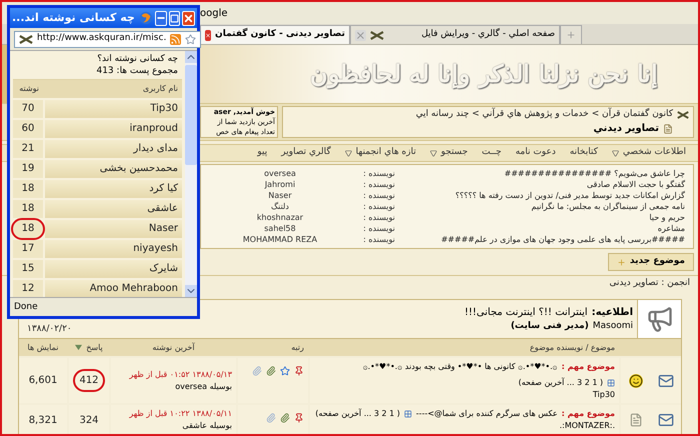 The width and height of the screenshot is (700, 436). What do you see at coordinates (449, 153) in the screenshot?
I see `nav-menu-item: جستجو` at bounding box center [449, 153].